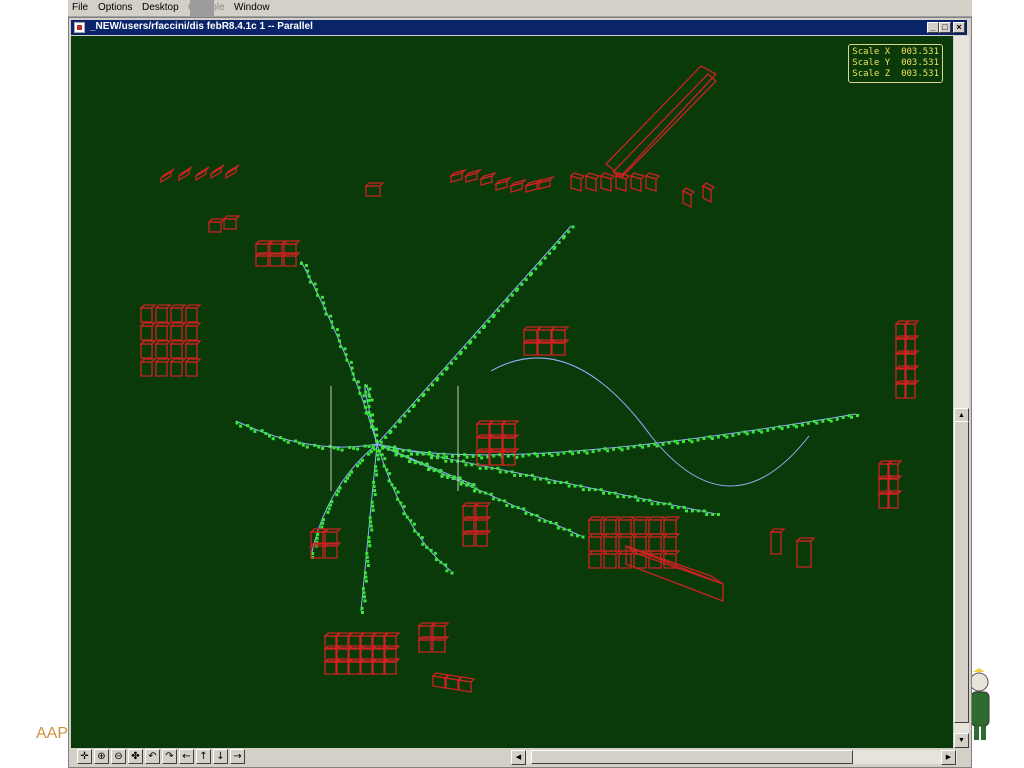 Image resolution: width=1024 pixels, height=768 pixels. What do you see at coordinates (961, 392) in the screenshot?
I see `vertical-scrollbar: ▲ ▼` at bounding box center [961, 392].